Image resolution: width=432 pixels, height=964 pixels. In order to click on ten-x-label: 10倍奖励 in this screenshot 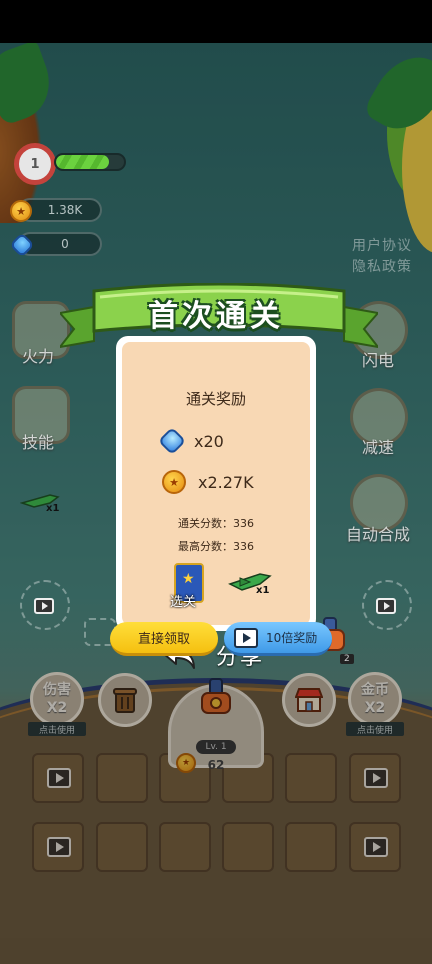, I will do `click(292, 638)`.